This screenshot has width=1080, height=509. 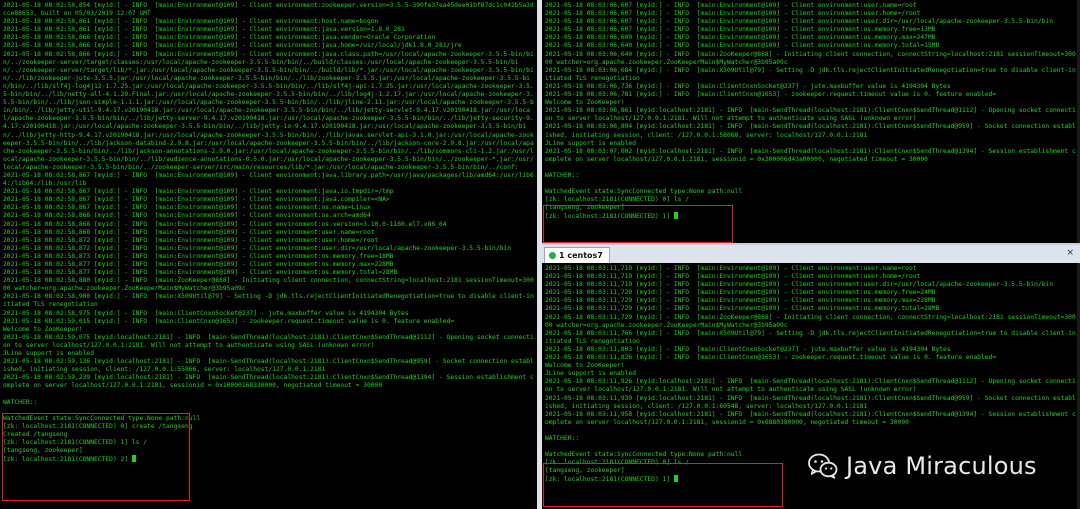 I want to click on watermark-text: Java Miraculous, so click(x=941, y=466).